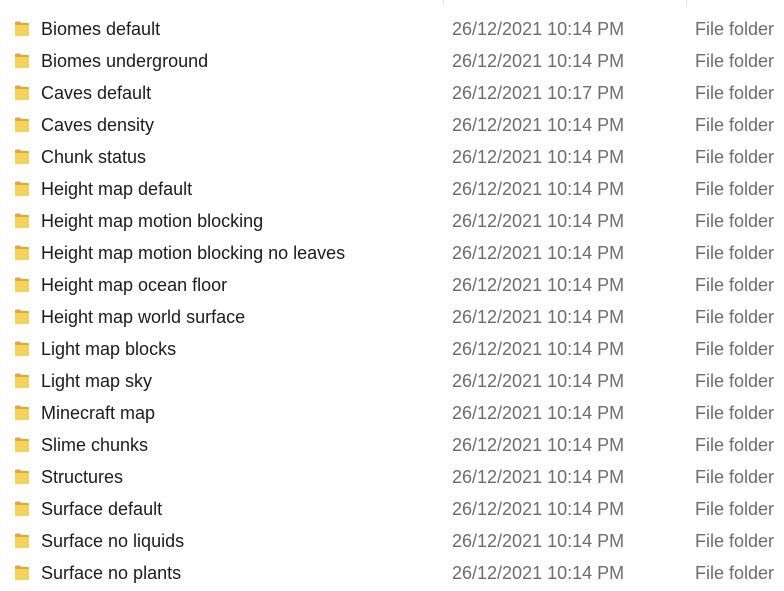 The height and width of the screenshot is (591, 784). What do you see at coordinates (94, 157) in the screenshot?
I see `file-name: Chunk status` at bounding box center [94, 157].